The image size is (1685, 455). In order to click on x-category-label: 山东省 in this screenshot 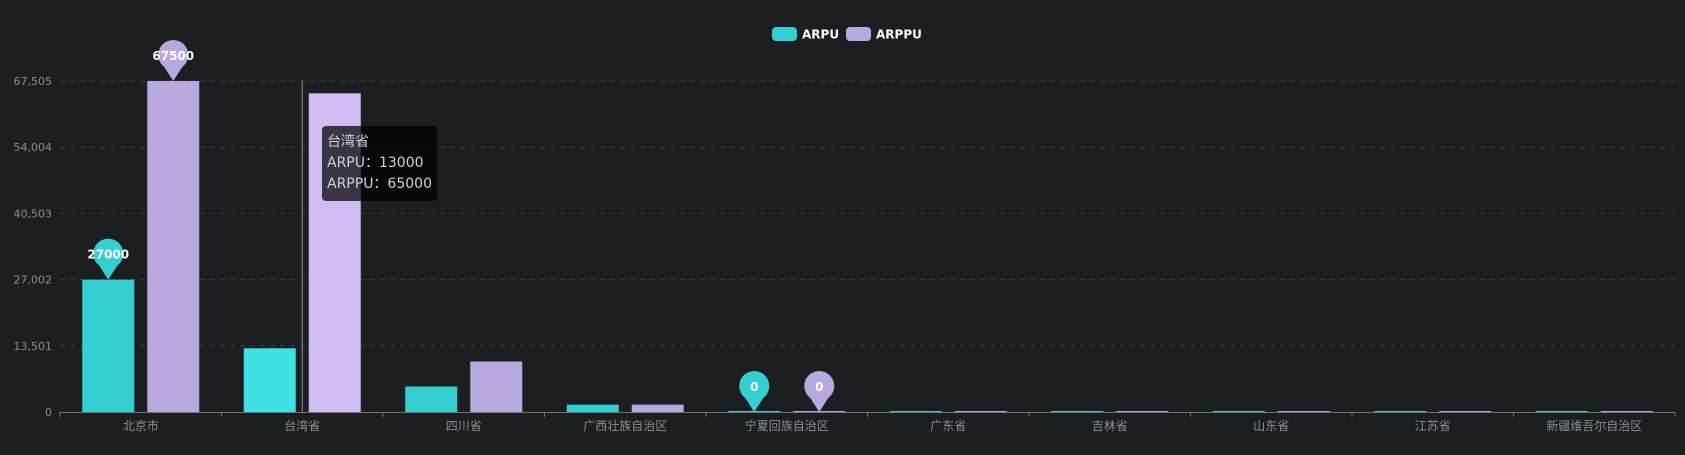, I will do `click(1271, 426)`.